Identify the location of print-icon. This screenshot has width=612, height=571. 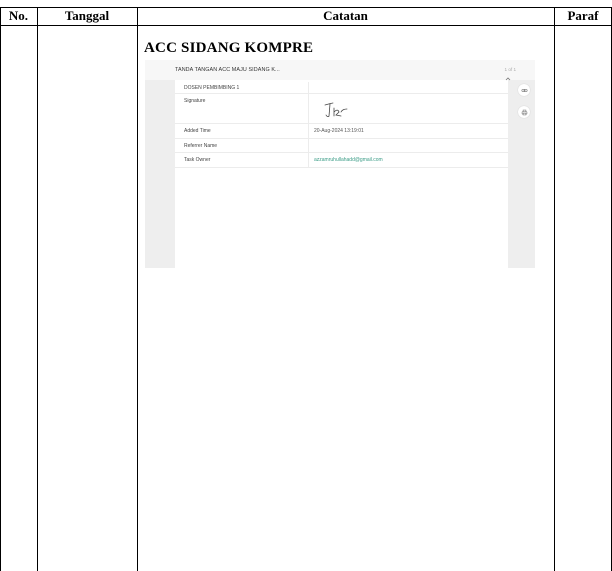
(524, 112).